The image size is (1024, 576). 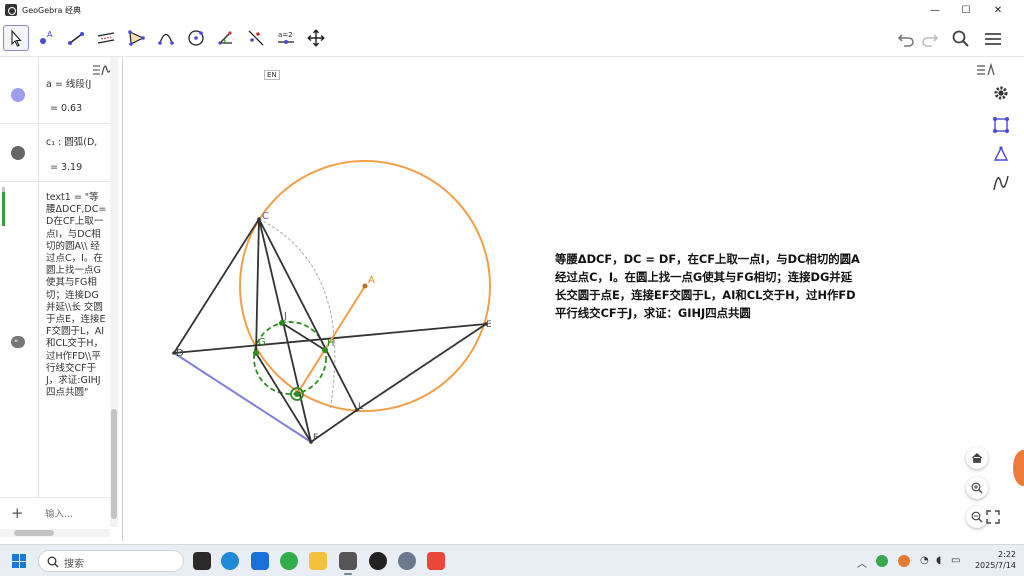 What do you see at coordinates (331, 343) in the screenshot?
I see `label-h: H` at bounding box center [331, 343].